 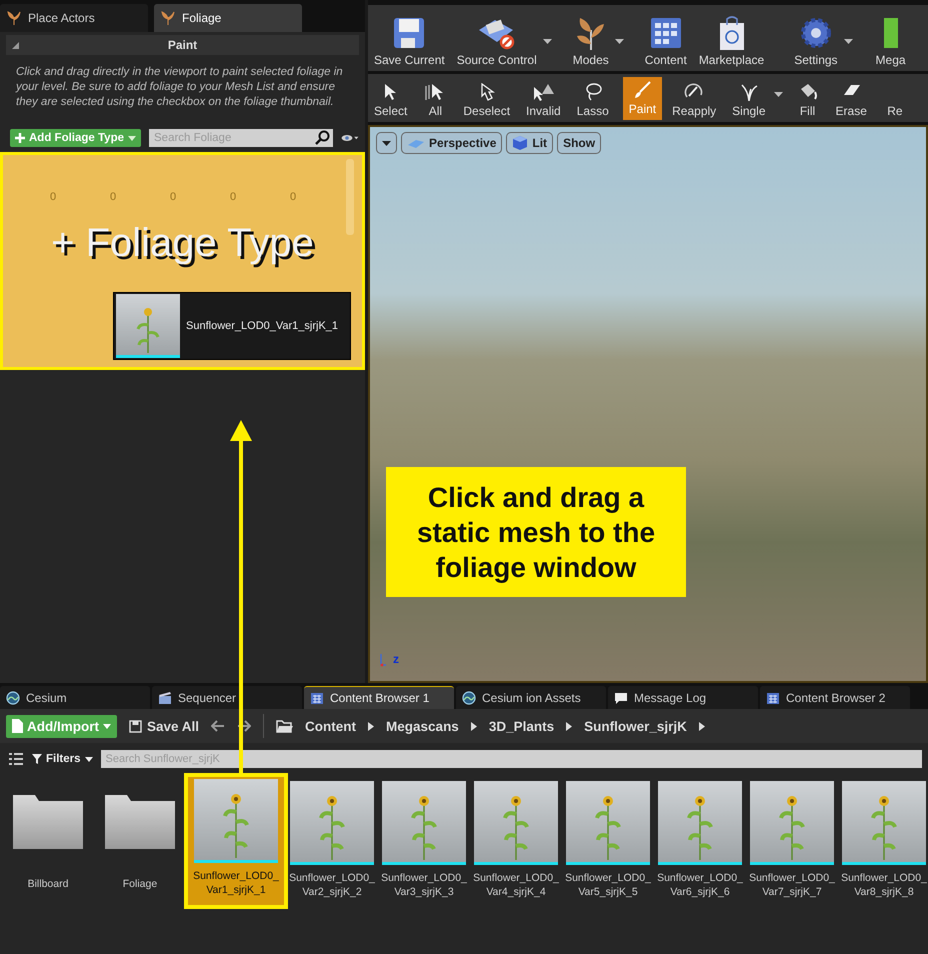 I want to click on asset-tile: Sunflower_LOD0_Var6_sjrjK_6, so click(x=700, y=843).